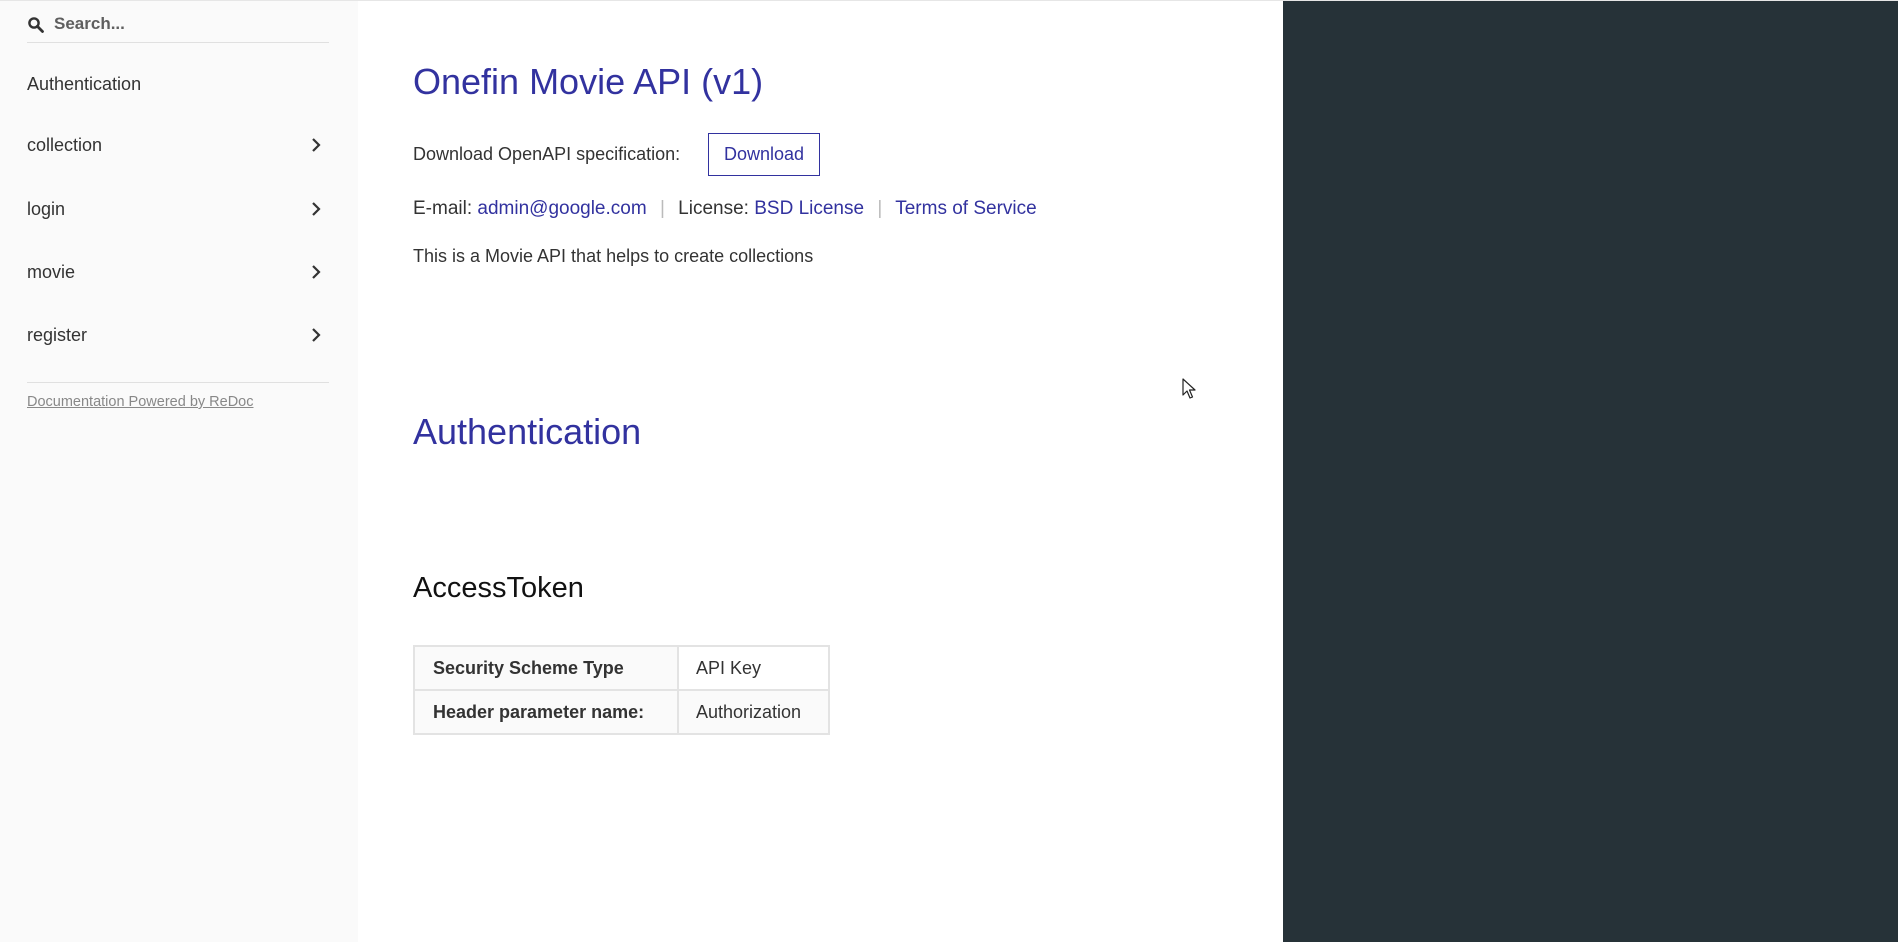 The image size is (1898, 942). I want to click on sidebar-item-login: login, so click(178, 209).